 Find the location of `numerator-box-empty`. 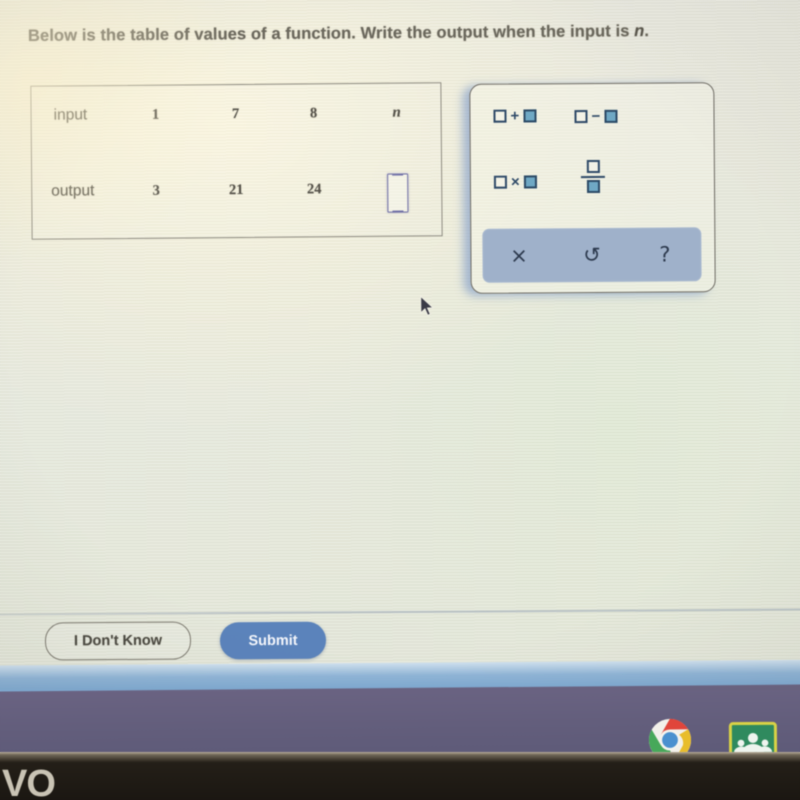

numerator-box-empty is located at coordinates (593, 166).